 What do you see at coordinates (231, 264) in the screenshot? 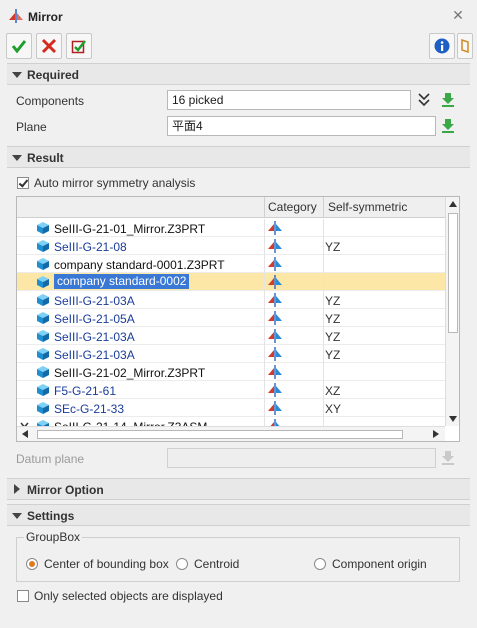
I see `table-row: company standard-0001.Z3PRT` at bounding box center [231, 264].